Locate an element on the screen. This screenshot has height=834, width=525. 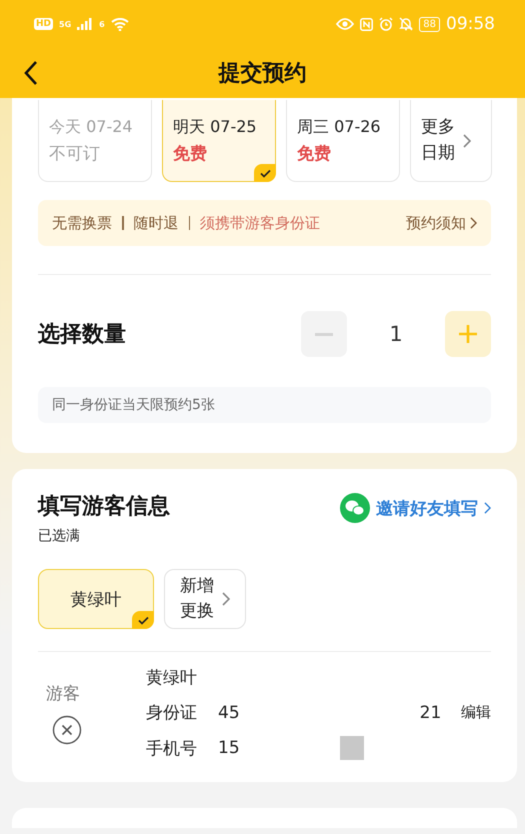
page-title: 提交预约 is located at coordinates (262, 74).